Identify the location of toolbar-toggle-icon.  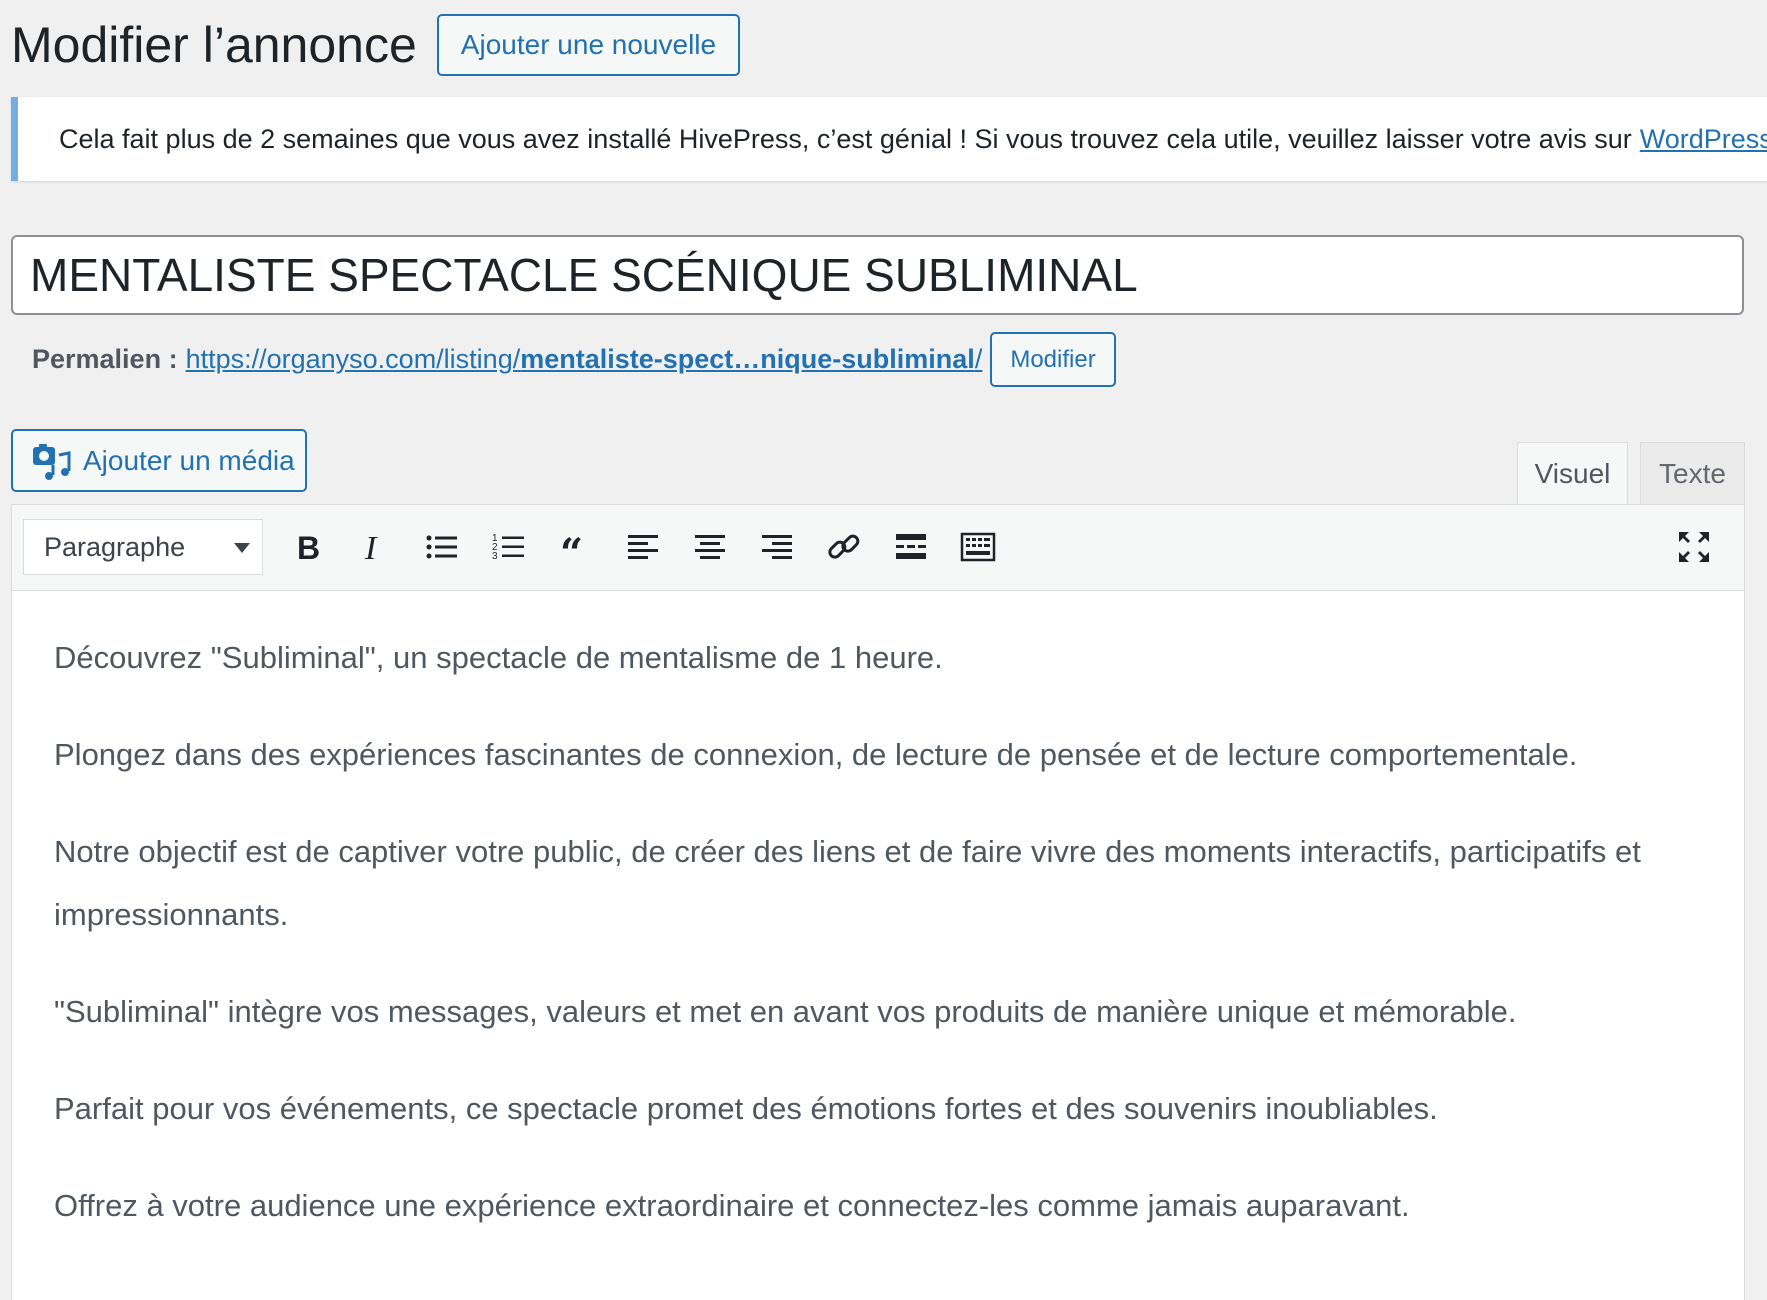
(978, 547).